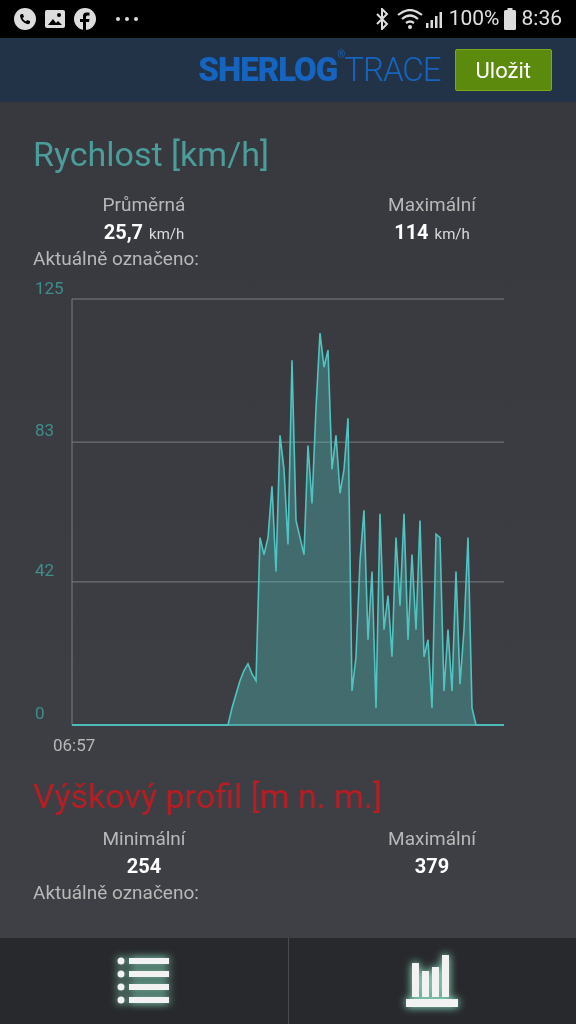  I want to click on image-icon, so click(55, 19).